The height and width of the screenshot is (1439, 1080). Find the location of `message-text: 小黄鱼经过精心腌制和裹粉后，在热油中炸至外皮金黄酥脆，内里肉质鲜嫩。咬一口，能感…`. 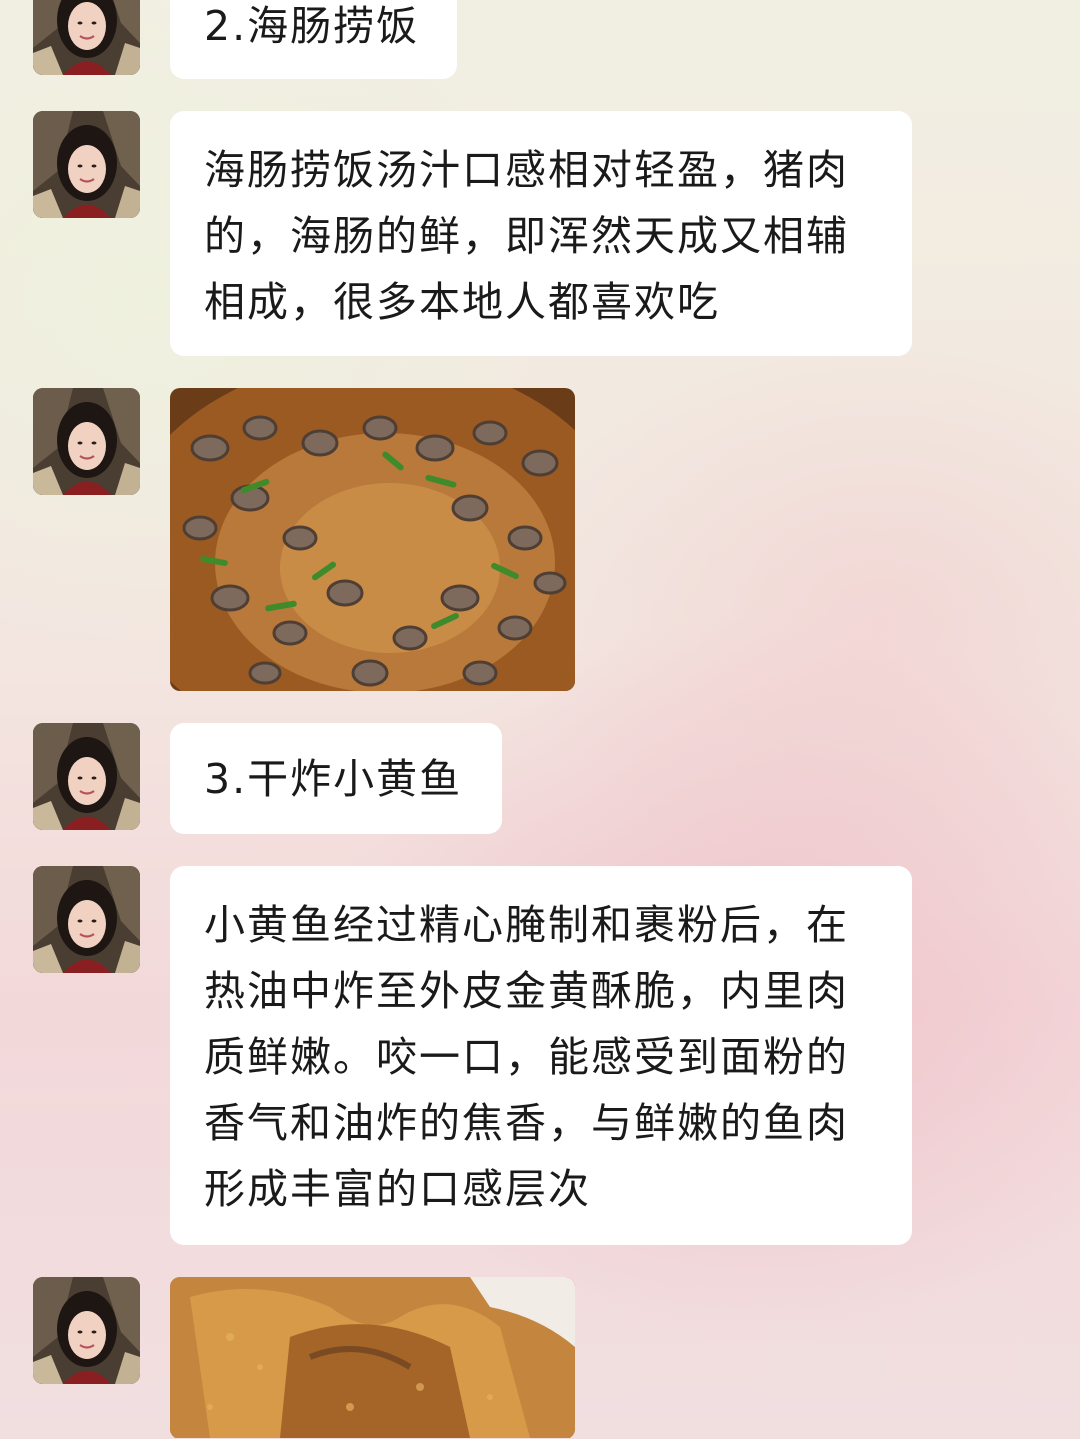

message-text: 小黄鱼经过精心腌制和裹粉后，在热油中炸至外皮金黄酥脆，内里肉质鲜嫩。咬一口，能感… is located at coordinates (526, 1057).